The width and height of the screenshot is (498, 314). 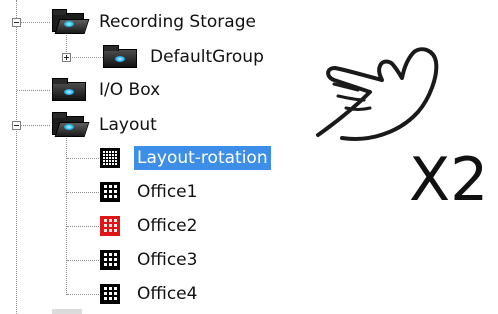 I want to click on tree-item-layout-rotation: Layout-rotation, so click(x=179, y=158).